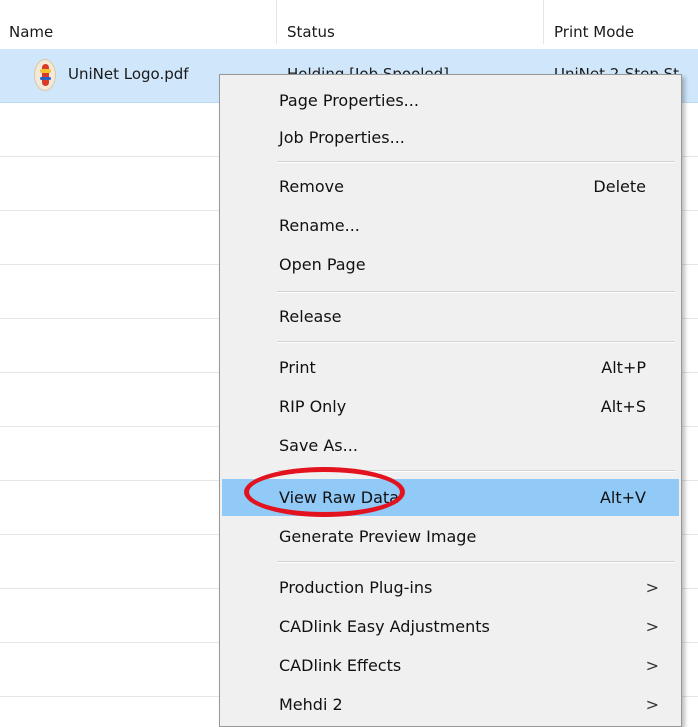 The image size is (698, 727). I want to click on pdf-file-icon, so click(45, 75).